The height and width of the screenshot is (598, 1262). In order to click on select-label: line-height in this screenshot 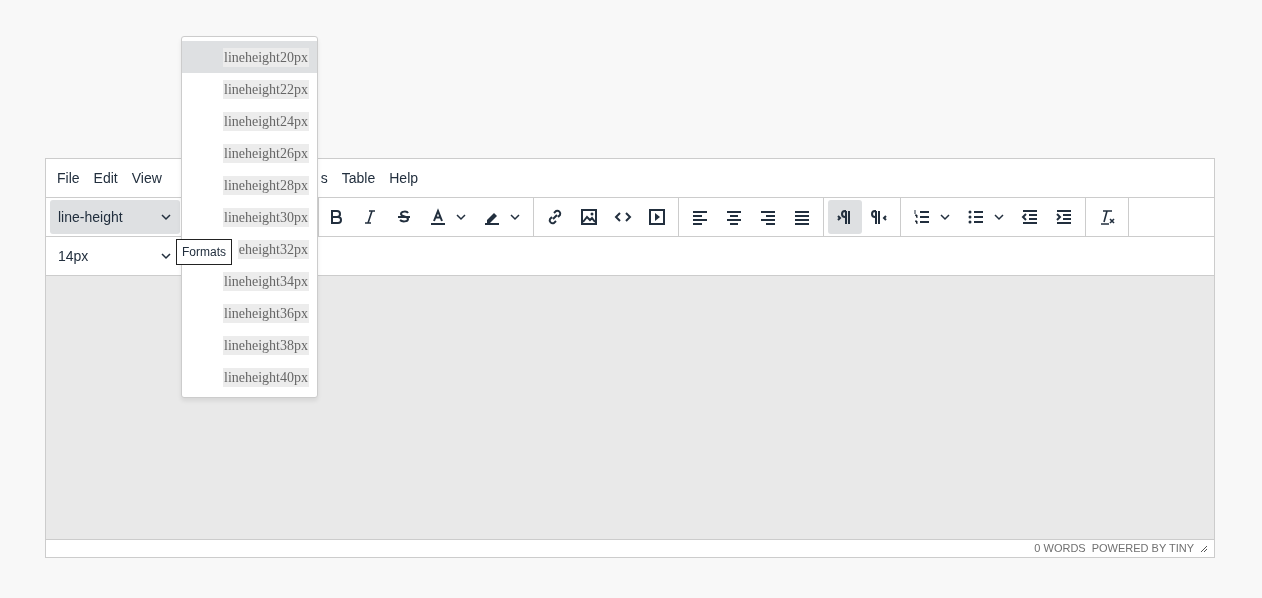, I will do `click(90, 217)`.